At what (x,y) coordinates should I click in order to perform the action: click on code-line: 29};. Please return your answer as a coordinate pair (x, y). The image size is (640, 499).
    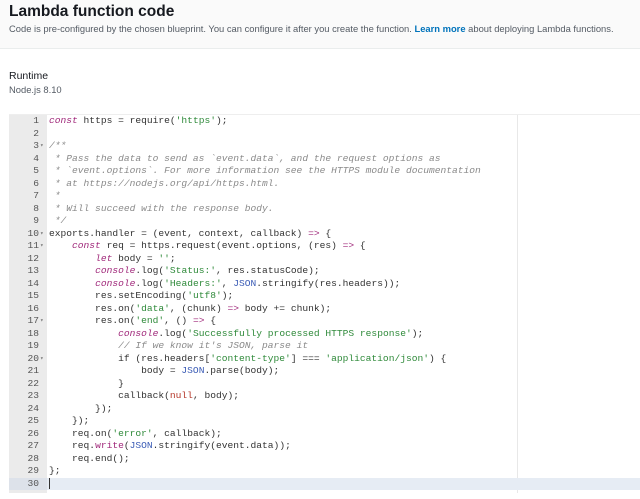
    Looking at the image, I should click on (324, 471).